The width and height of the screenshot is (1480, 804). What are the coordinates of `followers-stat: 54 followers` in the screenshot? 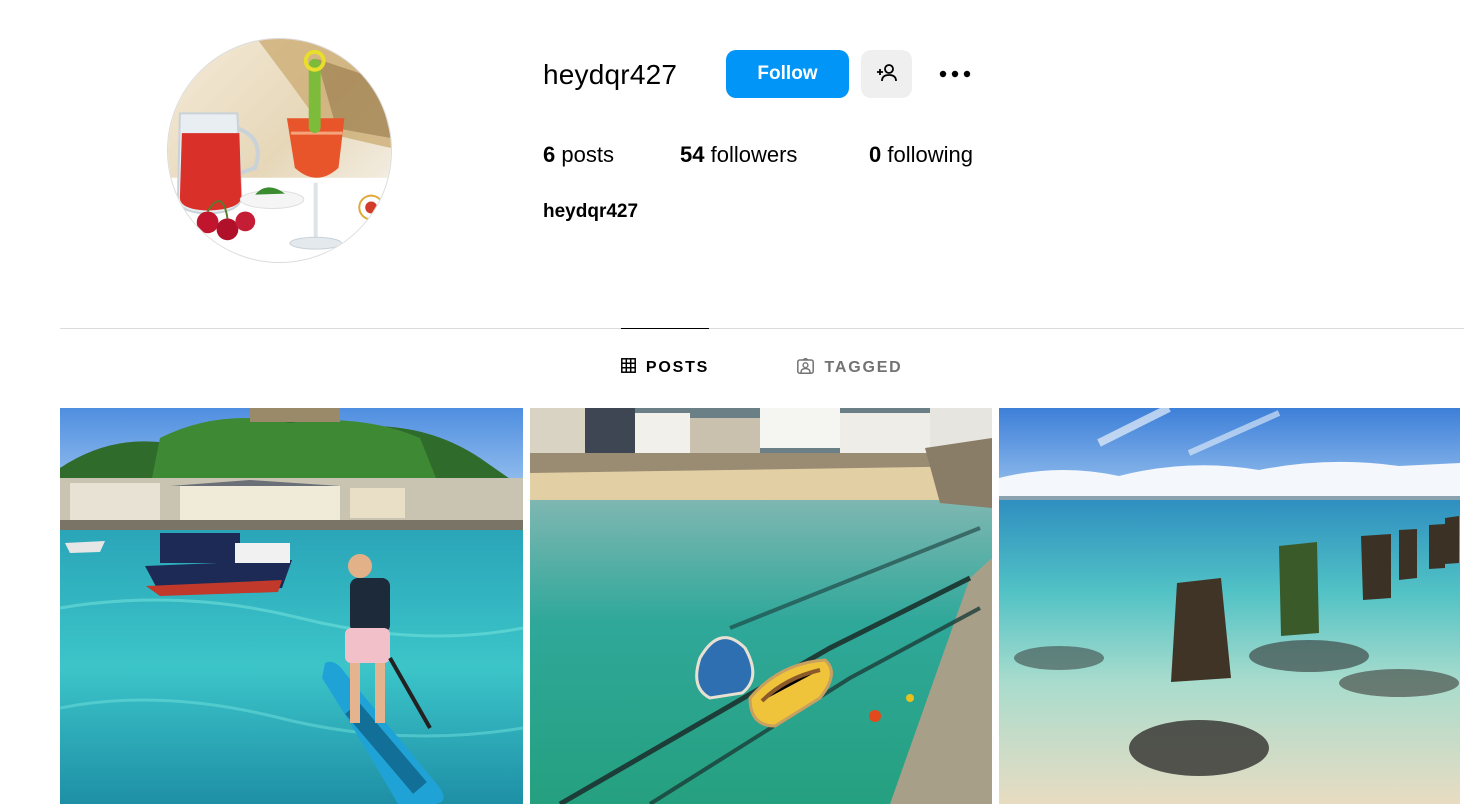 It's located at (738, 155).